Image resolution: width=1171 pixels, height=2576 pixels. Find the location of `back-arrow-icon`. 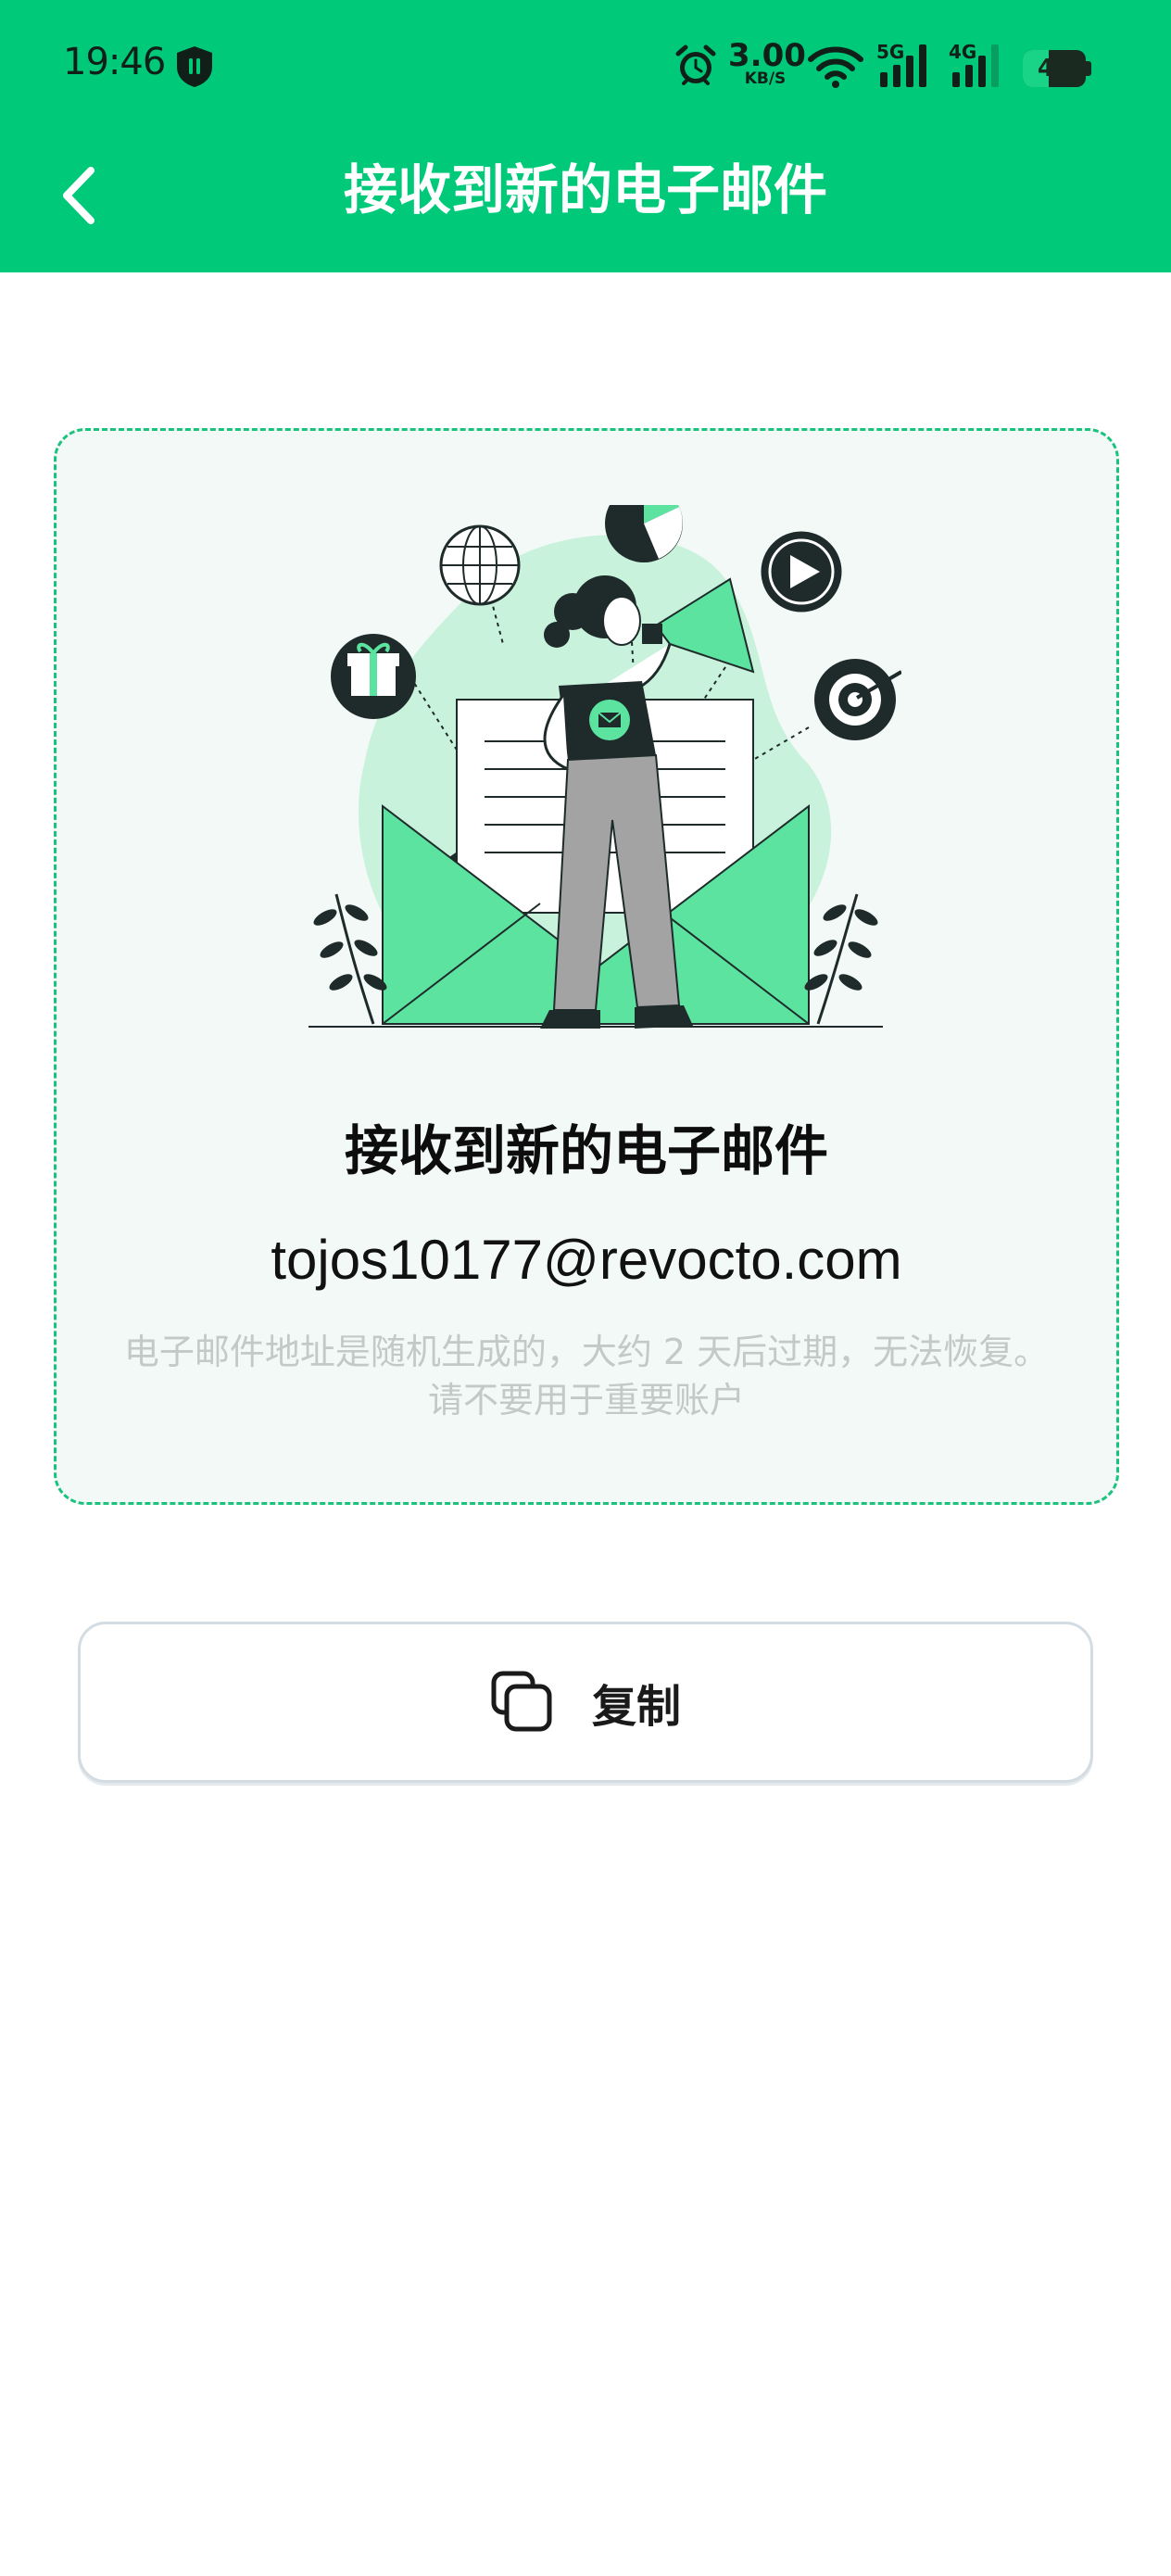

back-arrow-icon is located at coordinates (79, 195).